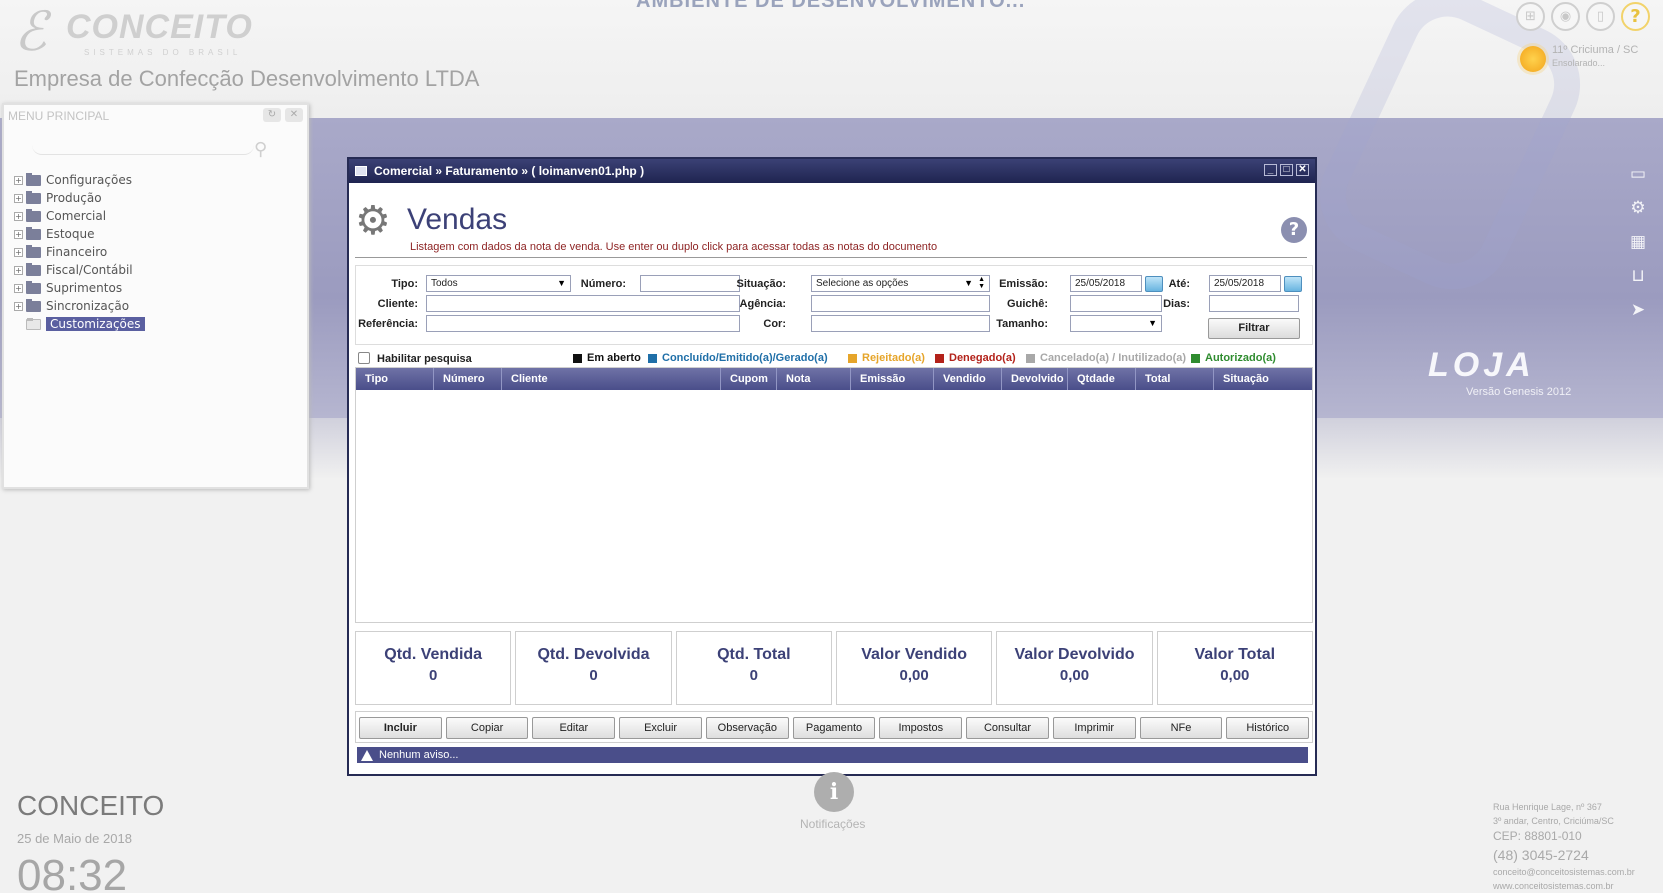 The height and width of the screenshot is (893, 1663). What do you see at coordinates (487, 728) in the screenshot?
I see `copiar-button: Copiar` at bounding box center [487, 728].